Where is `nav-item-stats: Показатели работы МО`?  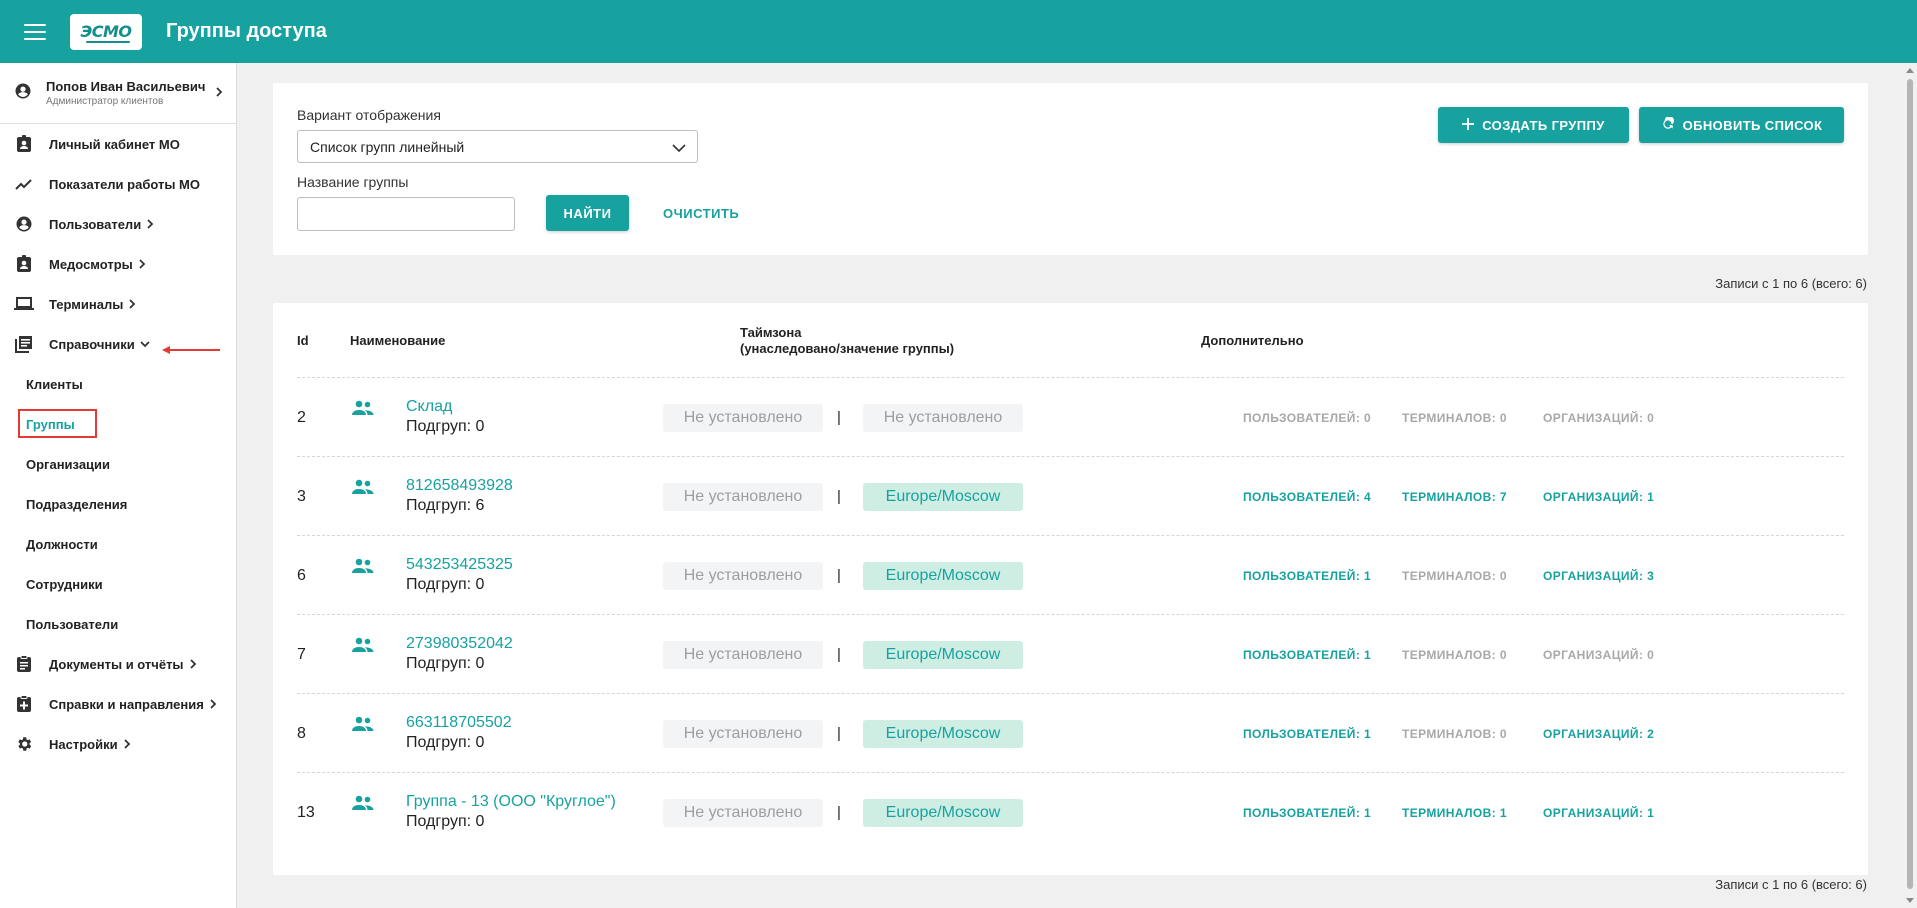 nav-item-stats: Показатели работы МО is located at coordinates (118, 184).